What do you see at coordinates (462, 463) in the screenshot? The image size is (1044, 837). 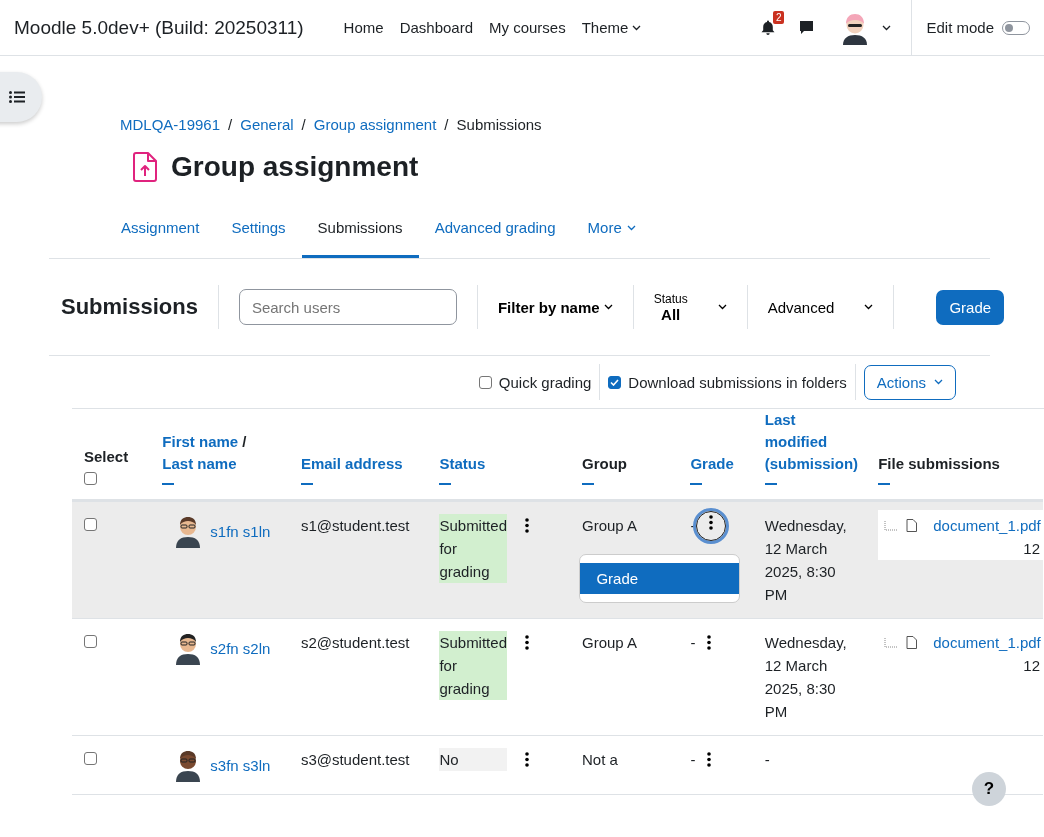 I see `column-header: Status` at bounding box center [462, 463].